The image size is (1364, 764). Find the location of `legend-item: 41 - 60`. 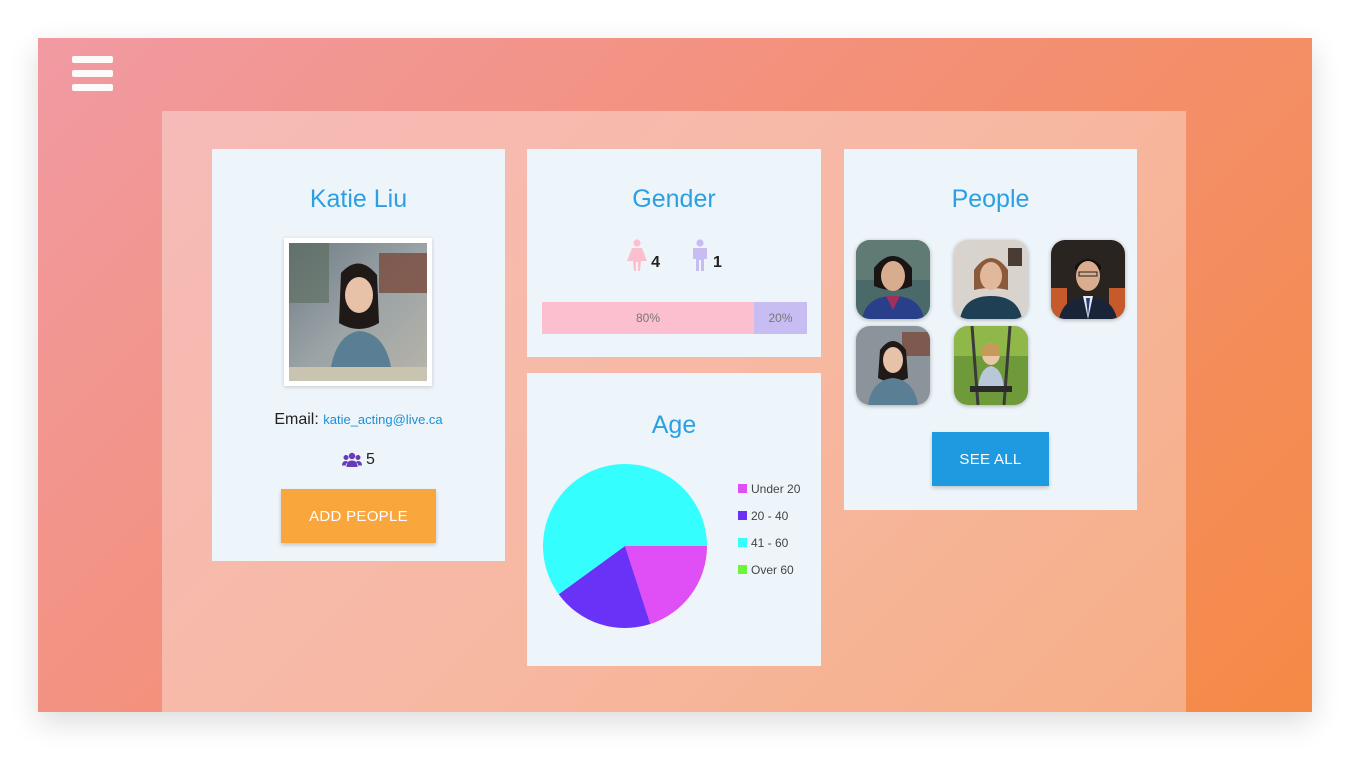

legend-item: 41 - 60 is located at coordinates (769, 542).